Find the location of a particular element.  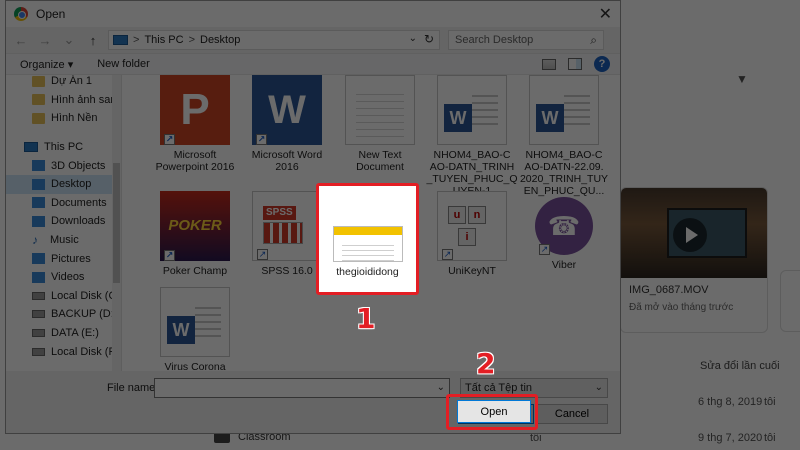

sidebar-item: Hình ảnh santiag is located at coordinates (63, 100).